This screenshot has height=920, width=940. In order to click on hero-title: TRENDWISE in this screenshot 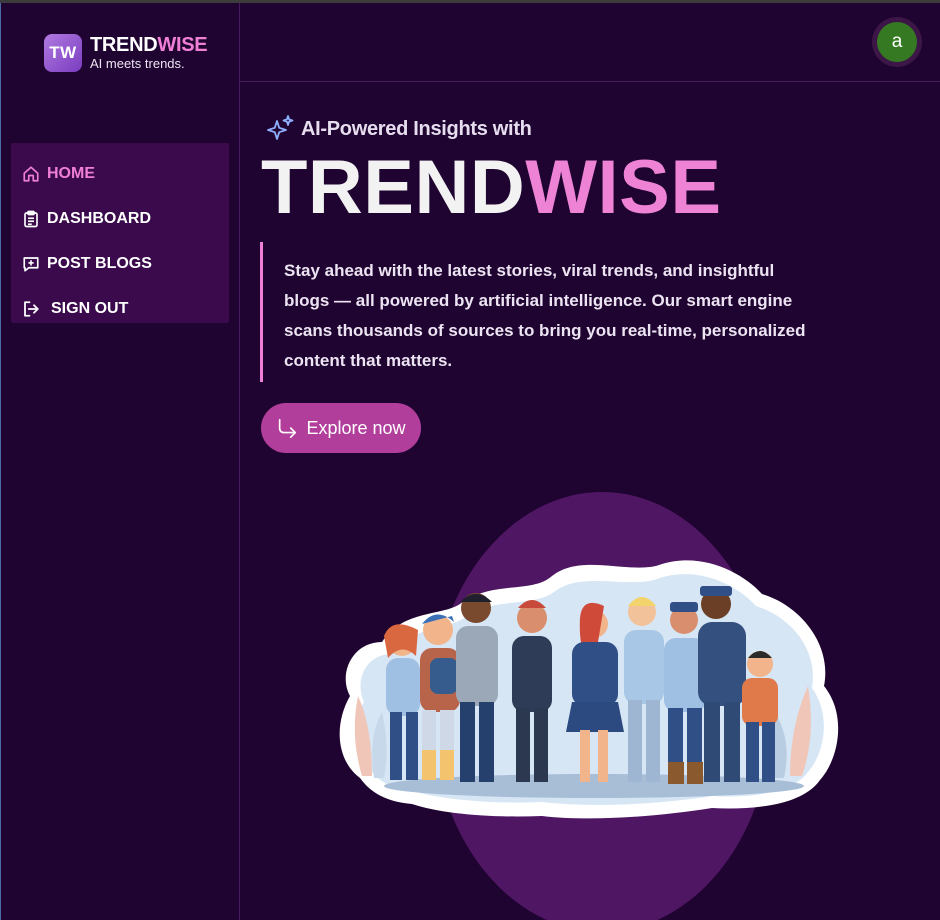, I will do `click(491, 188)`.